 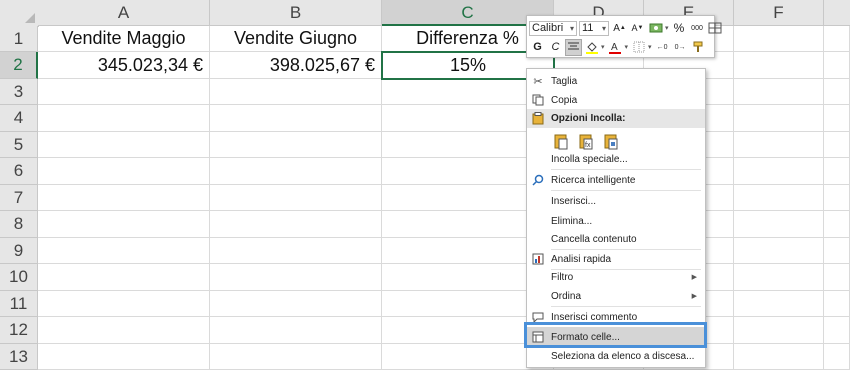 What do you see at coordinates (19, 39) in the screenshot?
I see `row-header-1: 1` at bounding box center [19, 39].